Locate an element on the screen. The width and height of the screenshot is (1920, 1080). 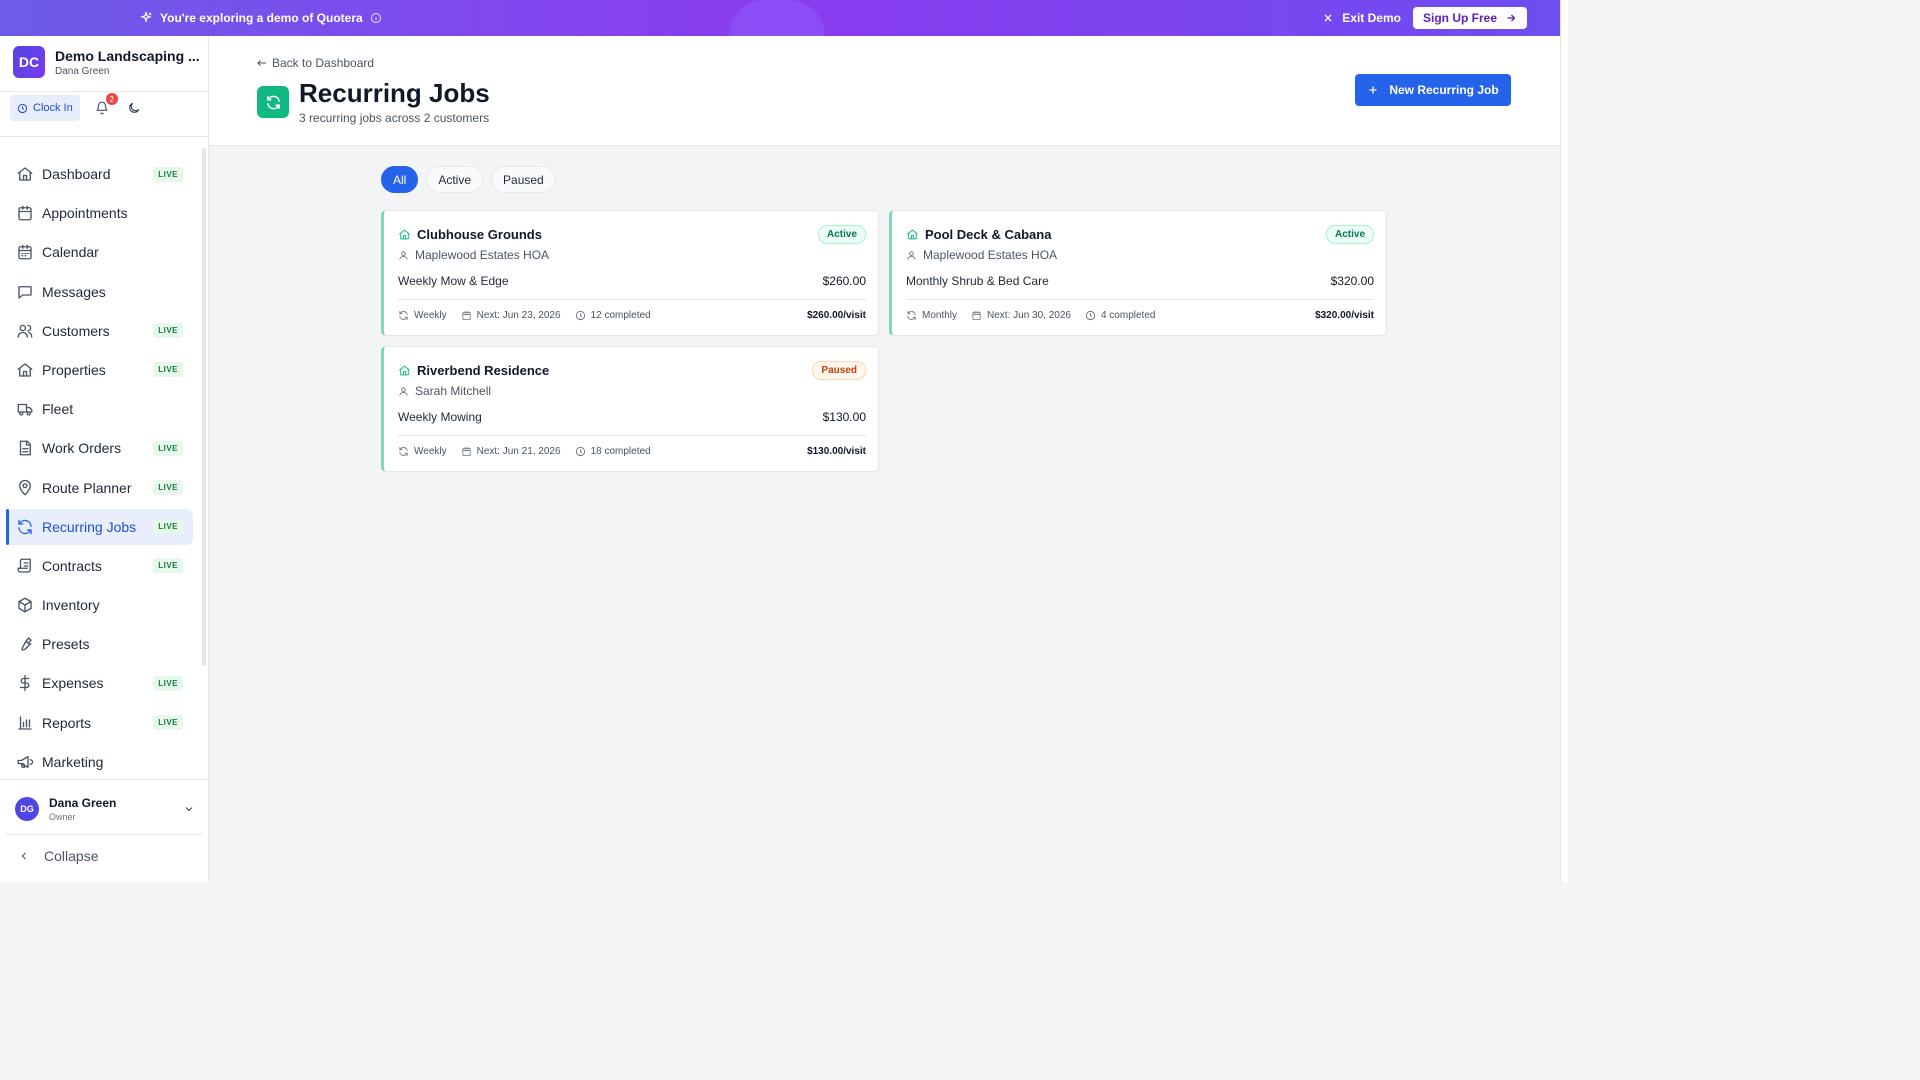
sidebar-item-label: Inventory is located at coordinates (71, 605).